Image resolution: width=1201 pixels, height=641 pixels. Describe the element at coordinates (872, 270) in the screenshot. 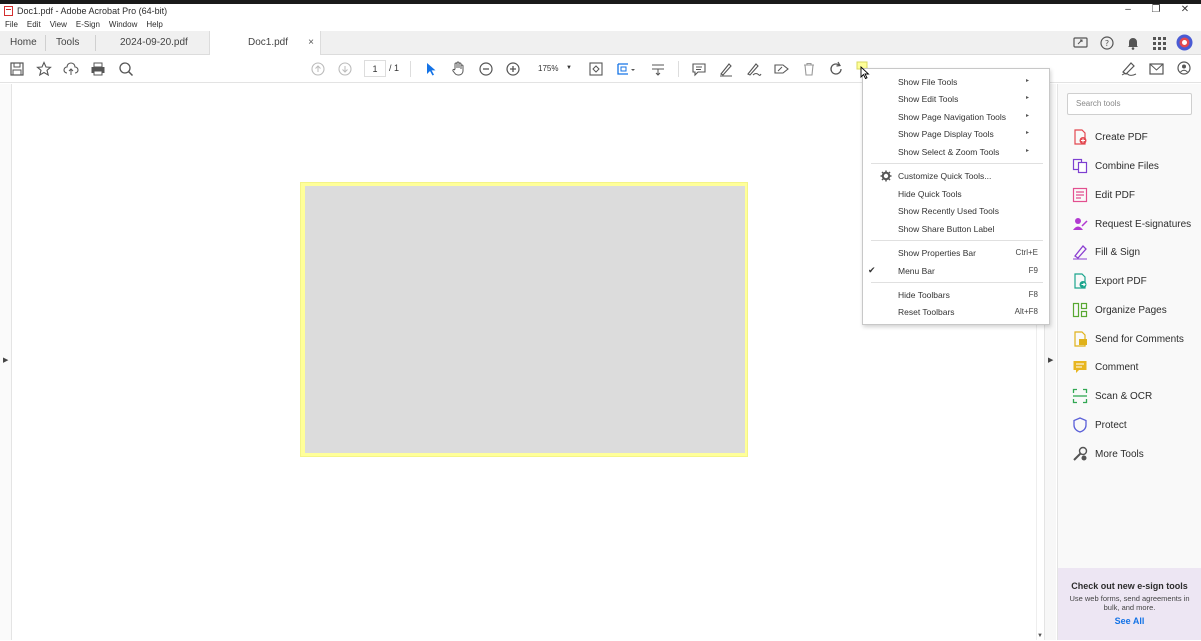

I see `checkmark-icon: ✔` at that location.